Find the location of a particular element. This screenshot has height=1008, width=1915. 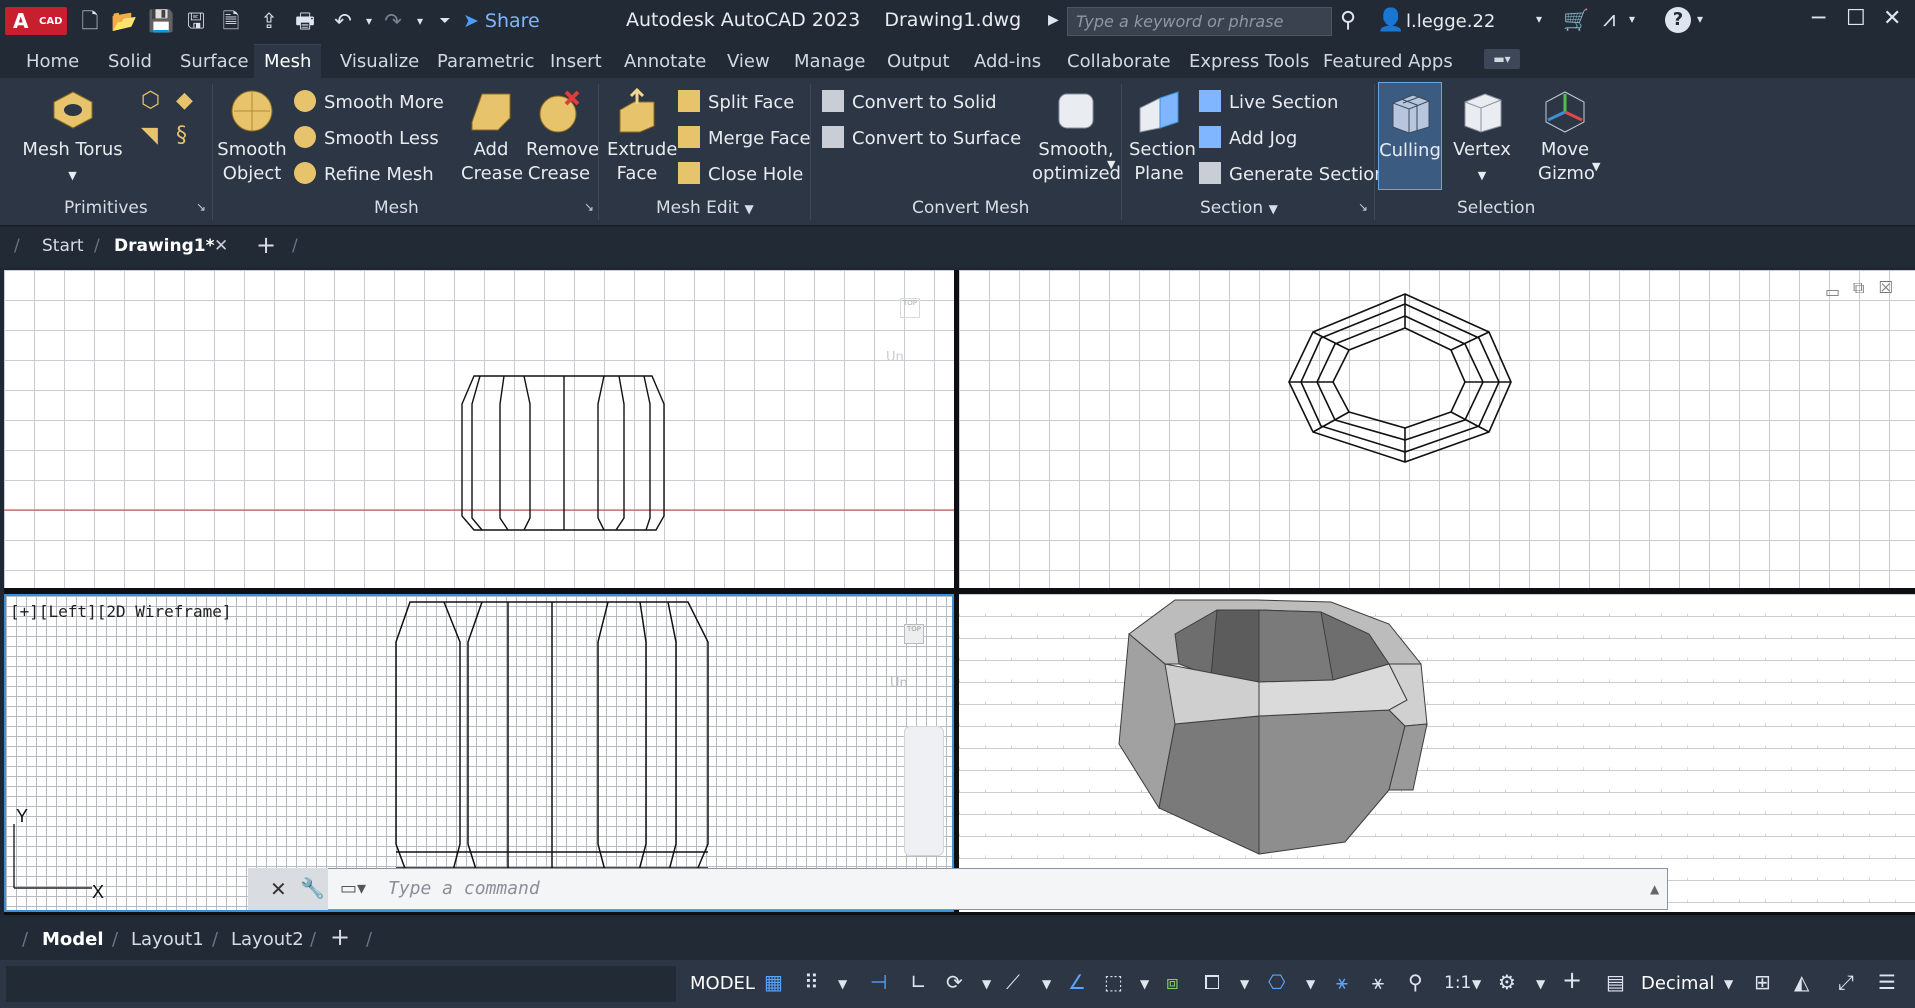

layout2-tab: Layout2 is located at coordinates (267, 939).